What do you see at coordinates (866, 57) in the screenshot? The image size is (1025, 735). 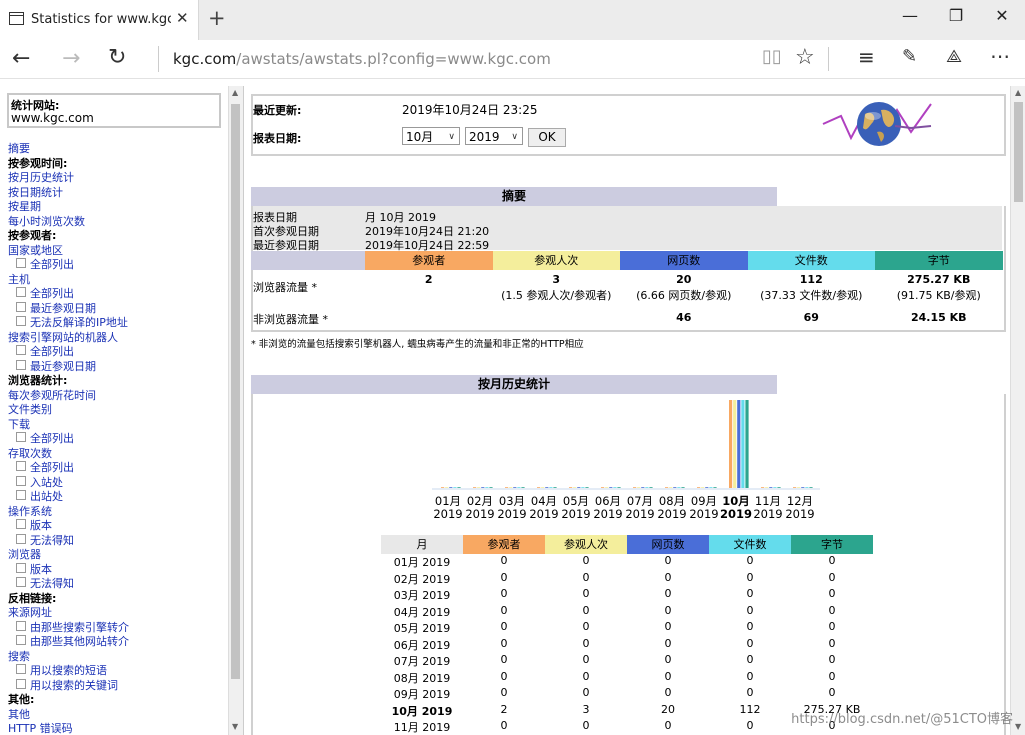 I see `hub-icon: ≡` at bounding box center [866, 57].